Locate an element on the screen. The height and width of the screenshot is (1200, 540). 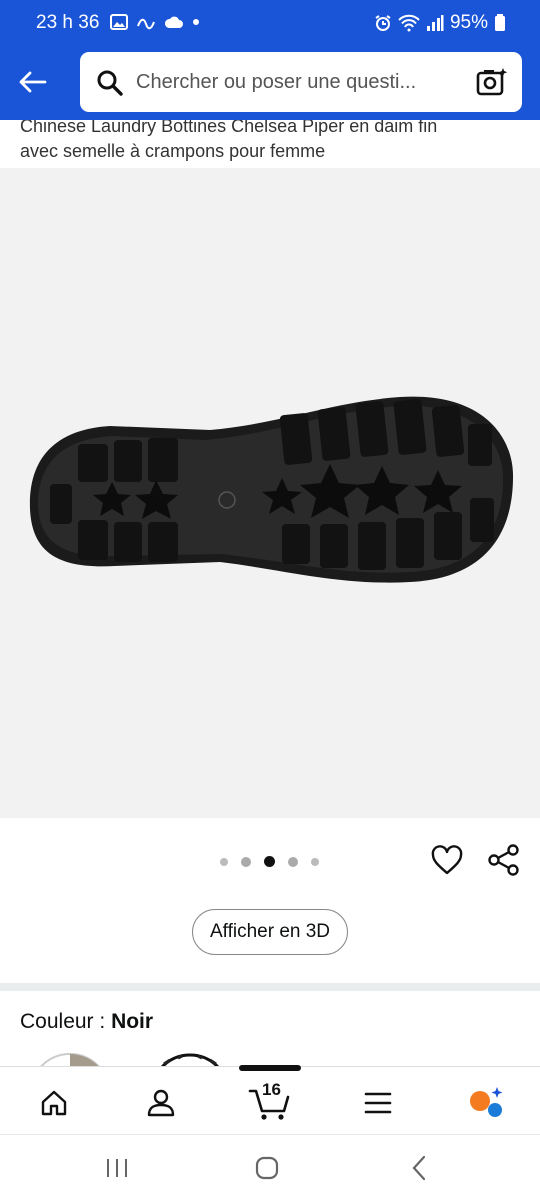
recent-apps-icon is located at coordinates (117, 1168).